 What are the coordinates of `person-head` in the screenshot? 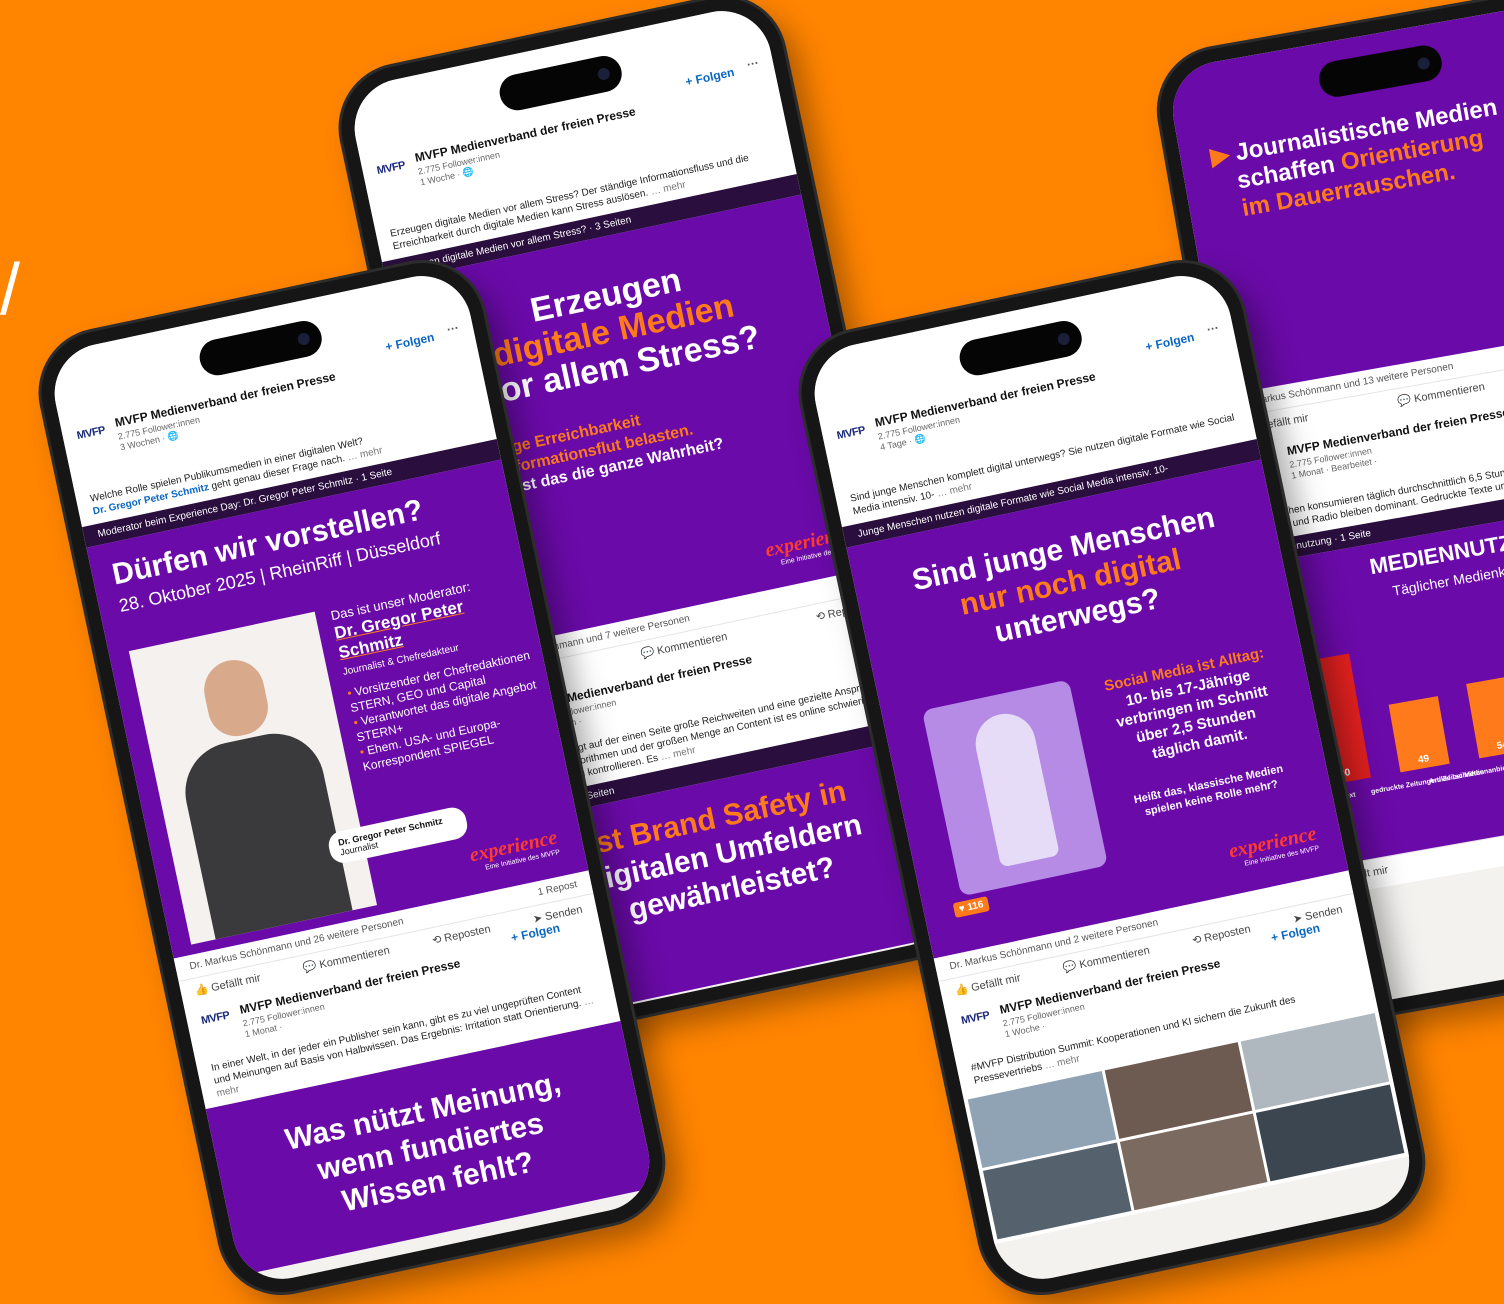 It's located at (236, 698).